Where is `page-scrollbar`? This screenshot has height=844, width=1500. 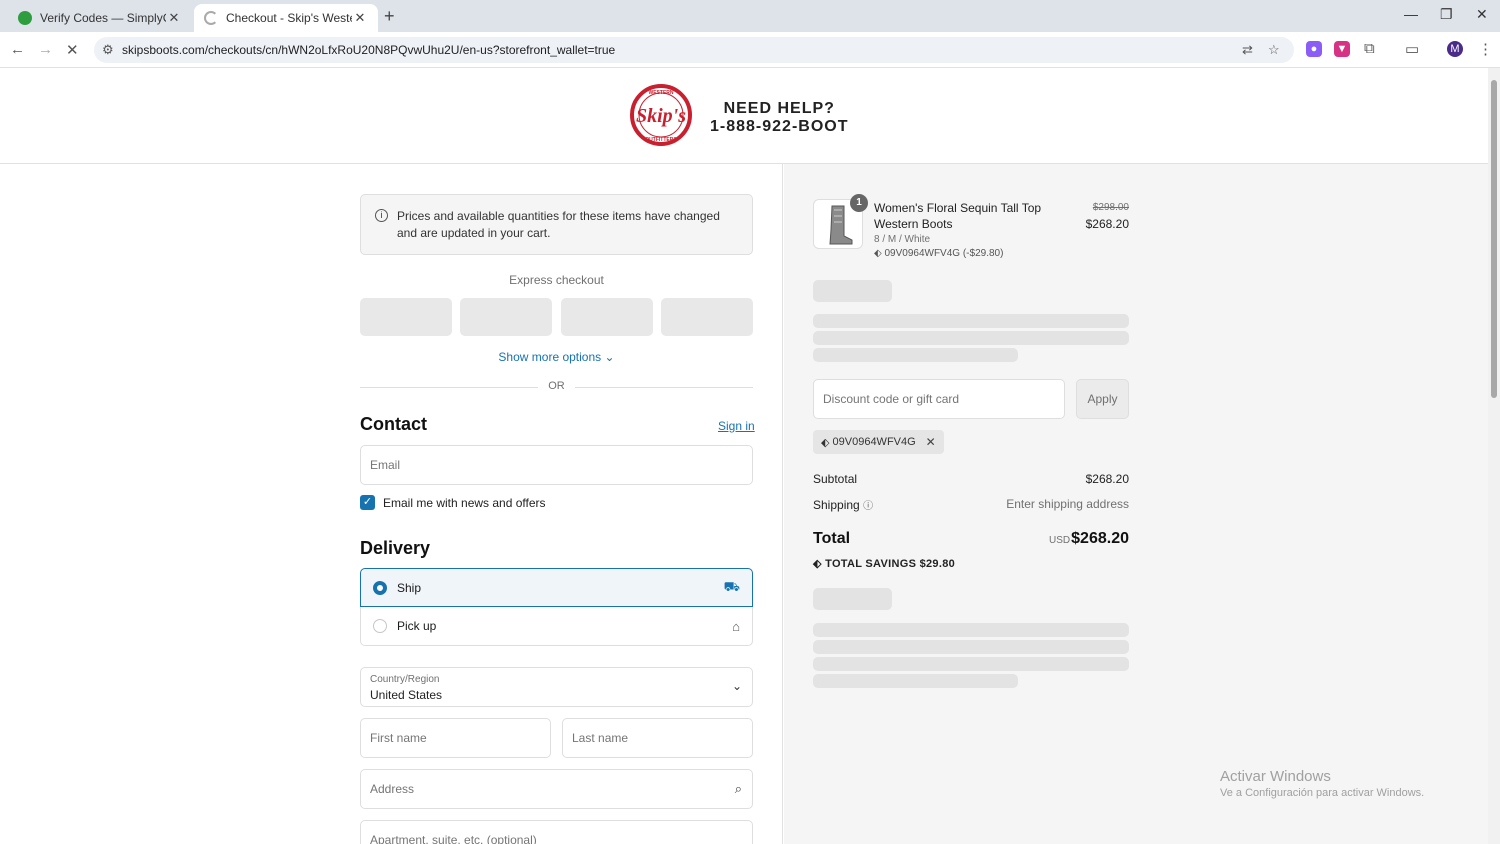 page-scrollbar is located at coordinates (1494, 456).